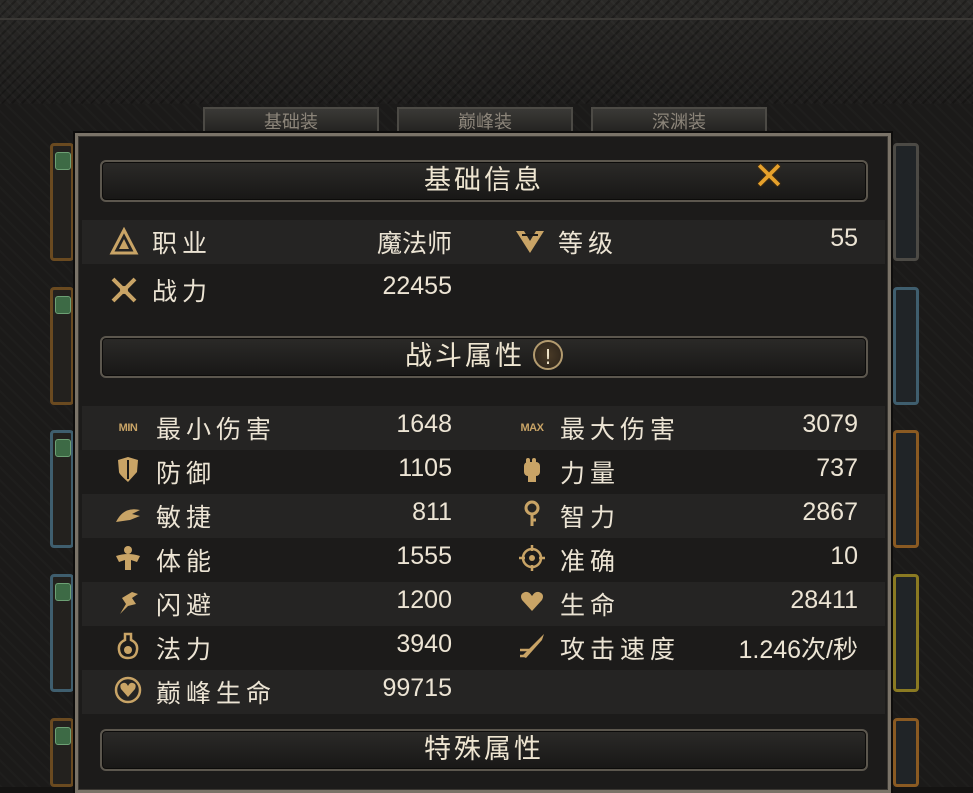 Image resolution: width=973 pixels, height=793 pixels. I want to click on strength-label: 力量, so click(590, 473).